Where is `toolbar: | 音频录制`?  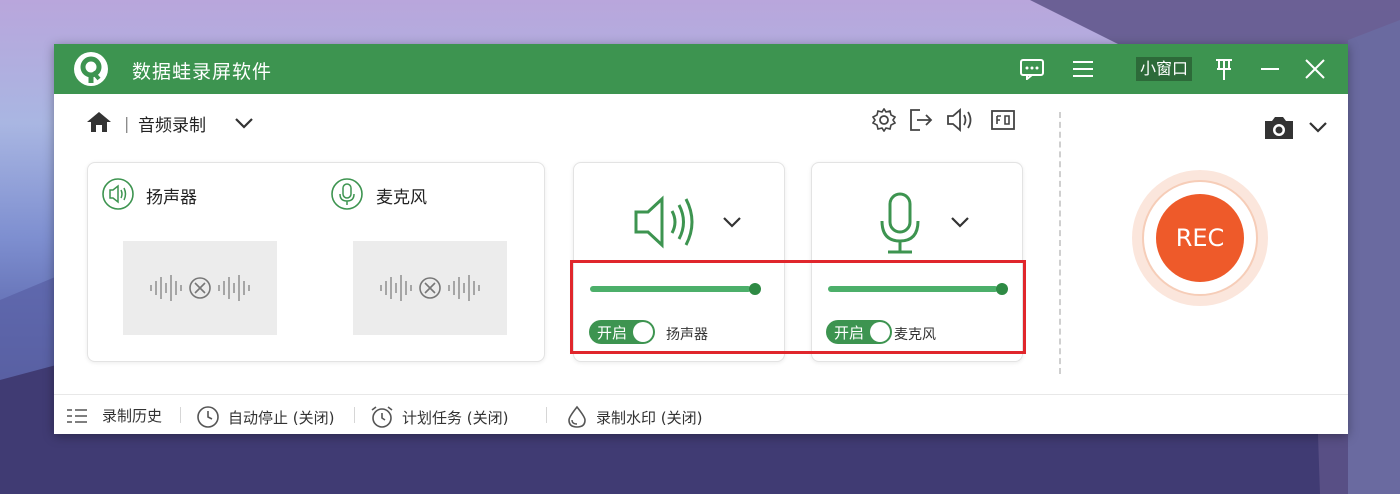 toolbar: | 音频录制 is located at coordinates (701, 124).